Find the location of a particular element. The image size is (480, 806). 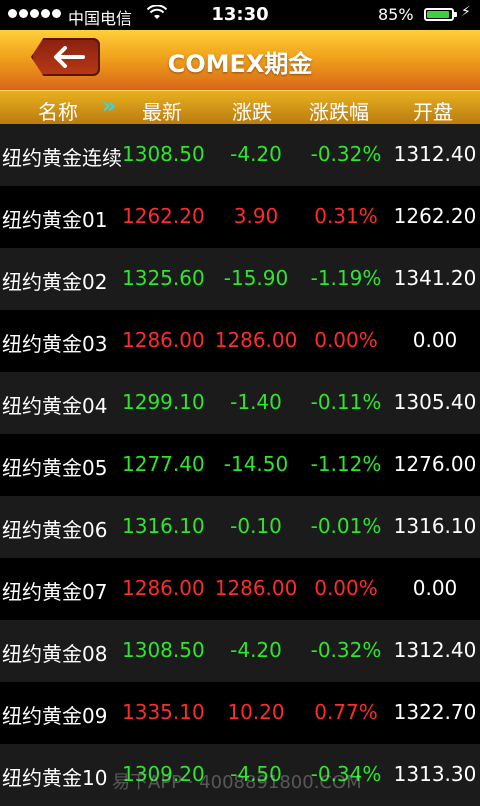

quote-name: 纽约黄金07 is located at coordinates (55, 592).